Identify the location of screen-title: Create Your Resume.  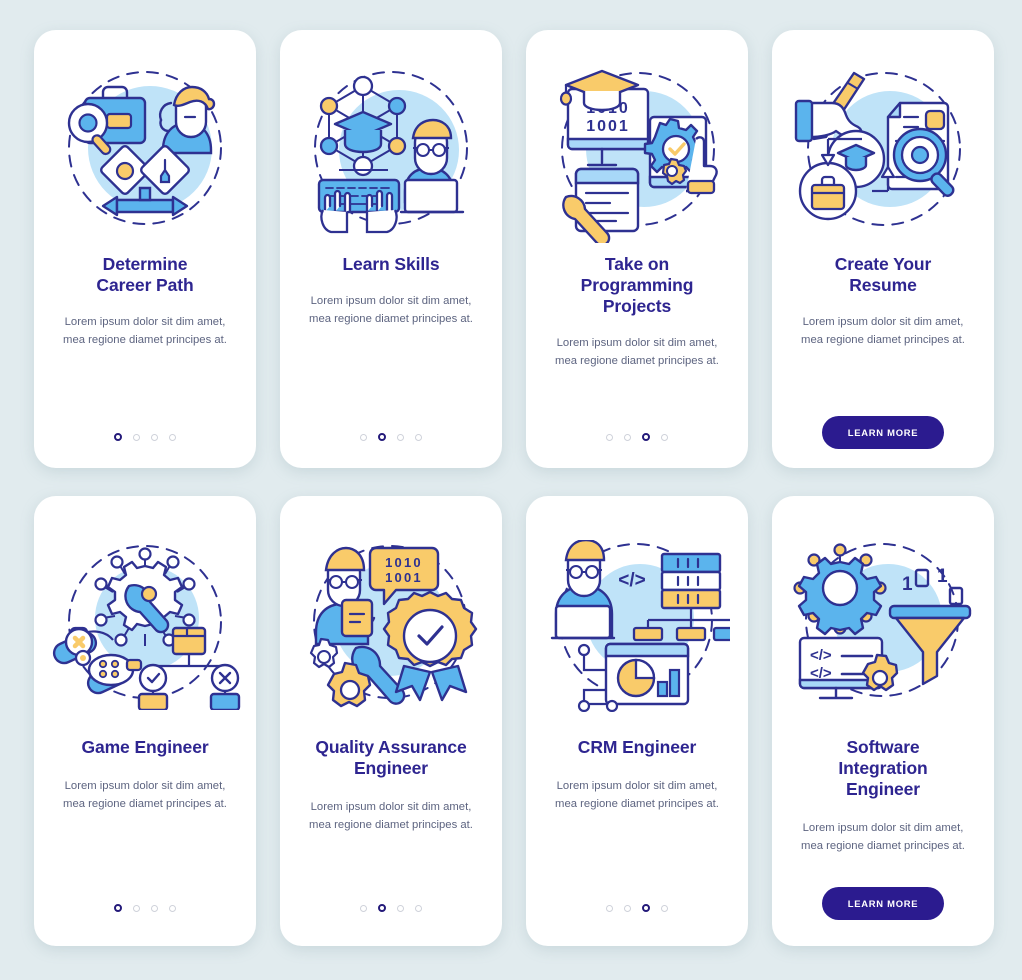
(883, 275).